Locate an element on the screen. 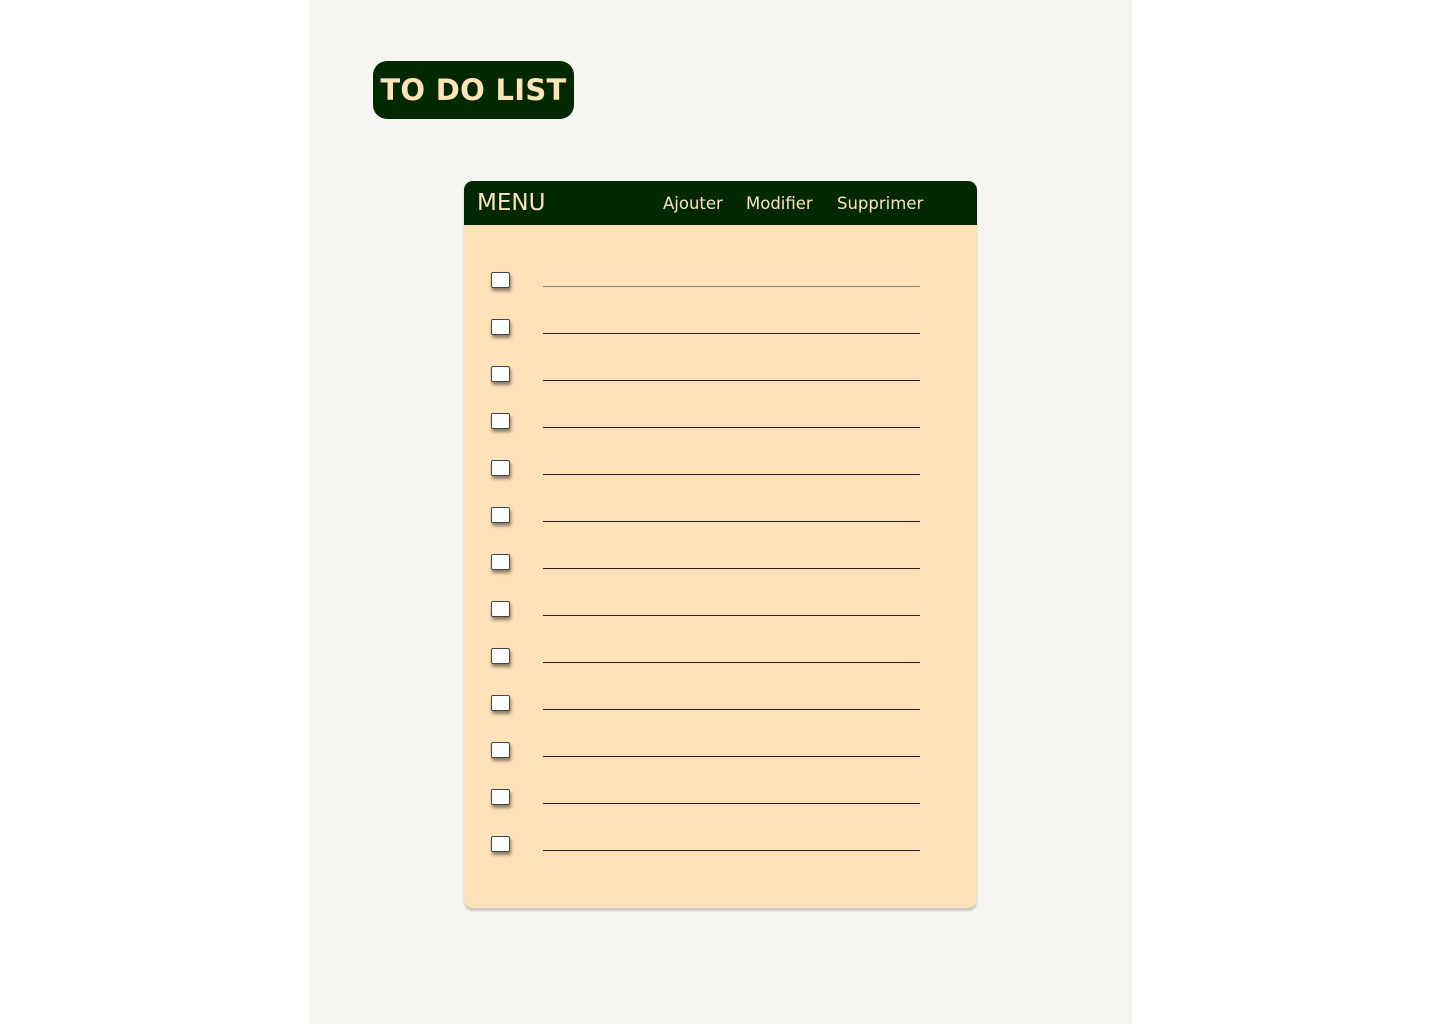 Image resolution: width=1440 pixels, height=1024 pixels. menu-bar: MENU Ajouter Modifier Supprimer is located at coordinates (720, 203).